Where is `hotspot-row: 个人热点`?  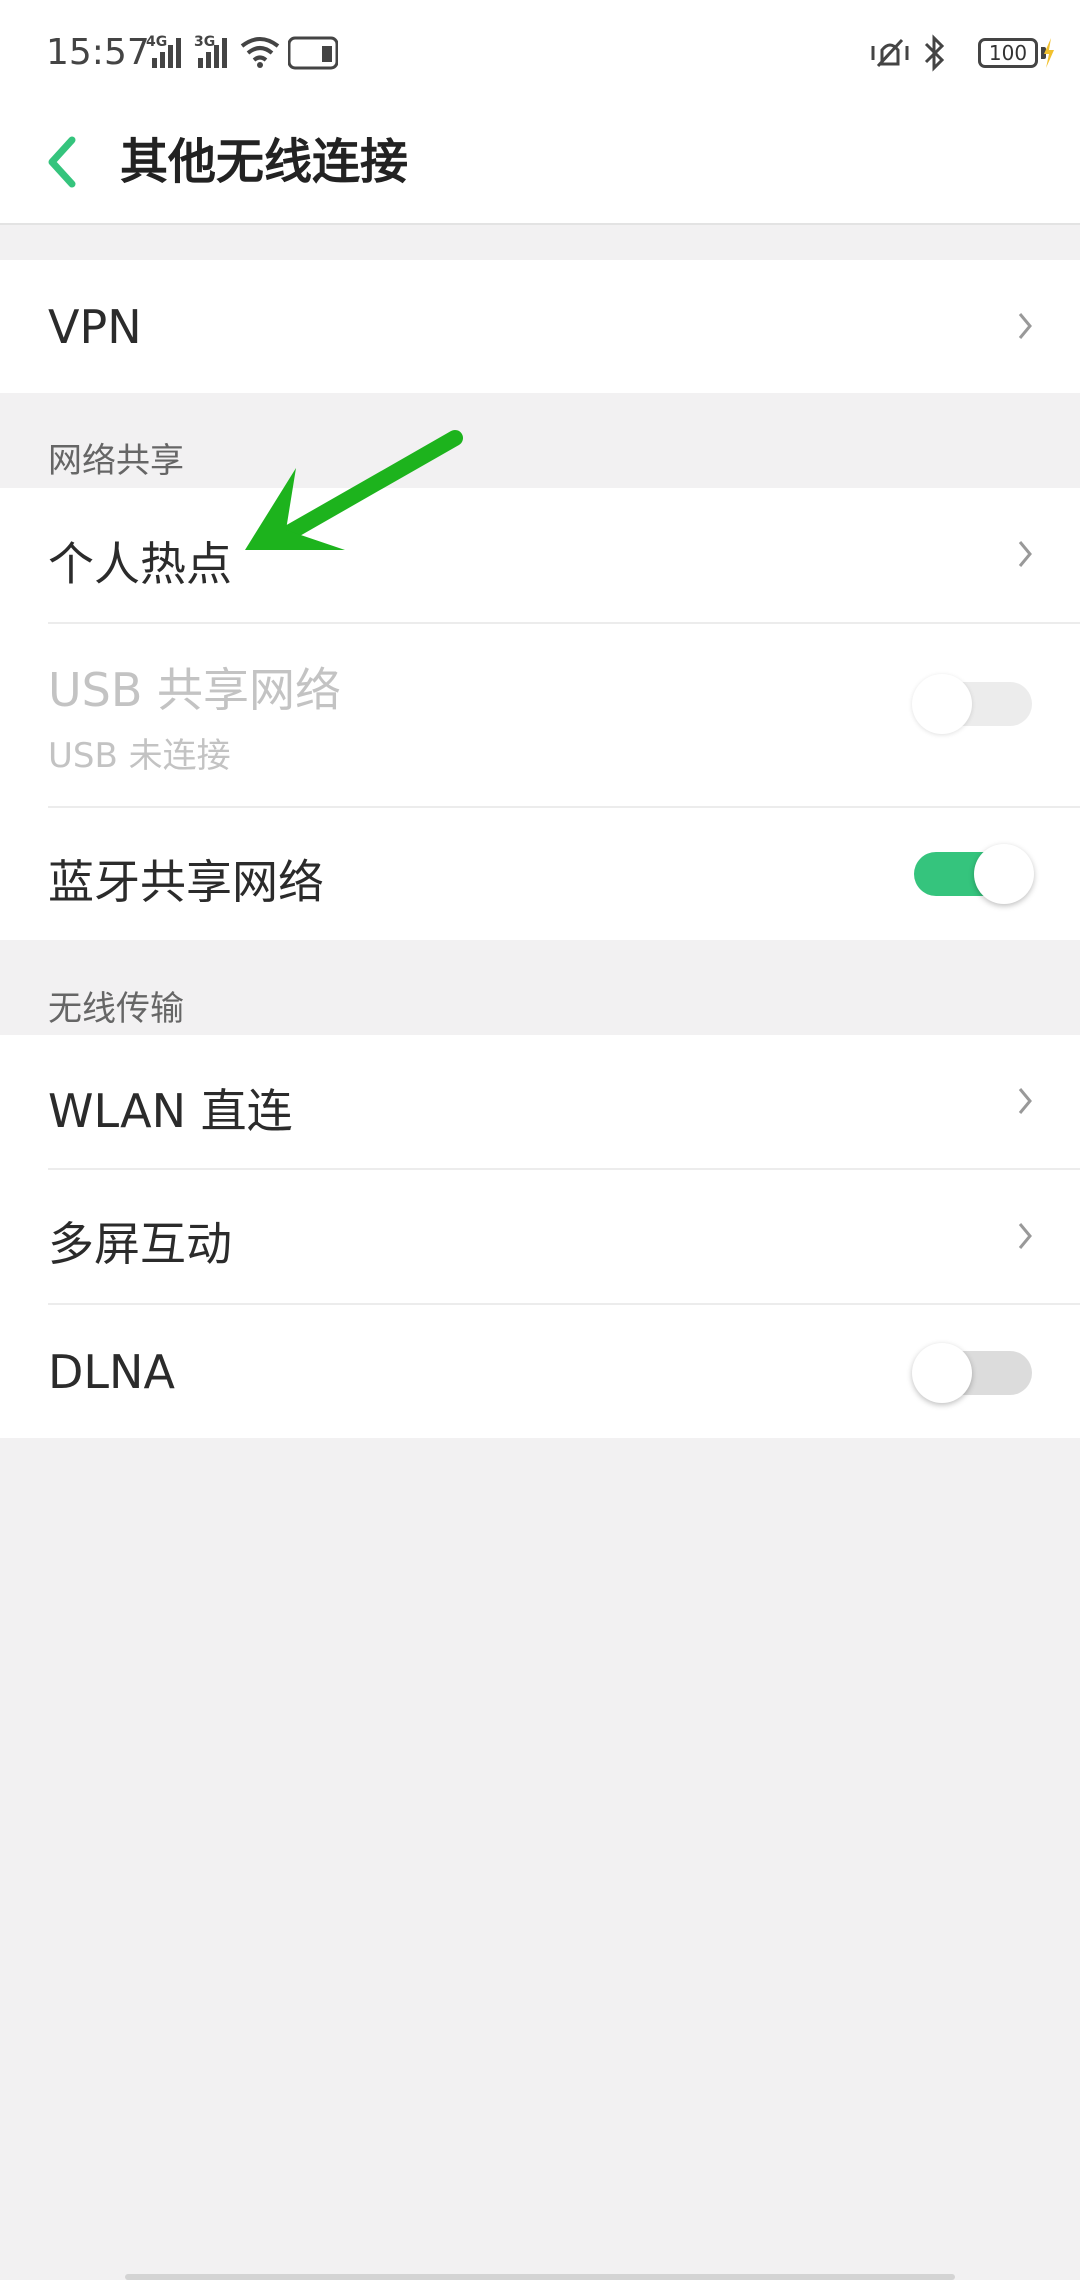
hotspot-row: 个人热点 is located at coordinates (540, 555).